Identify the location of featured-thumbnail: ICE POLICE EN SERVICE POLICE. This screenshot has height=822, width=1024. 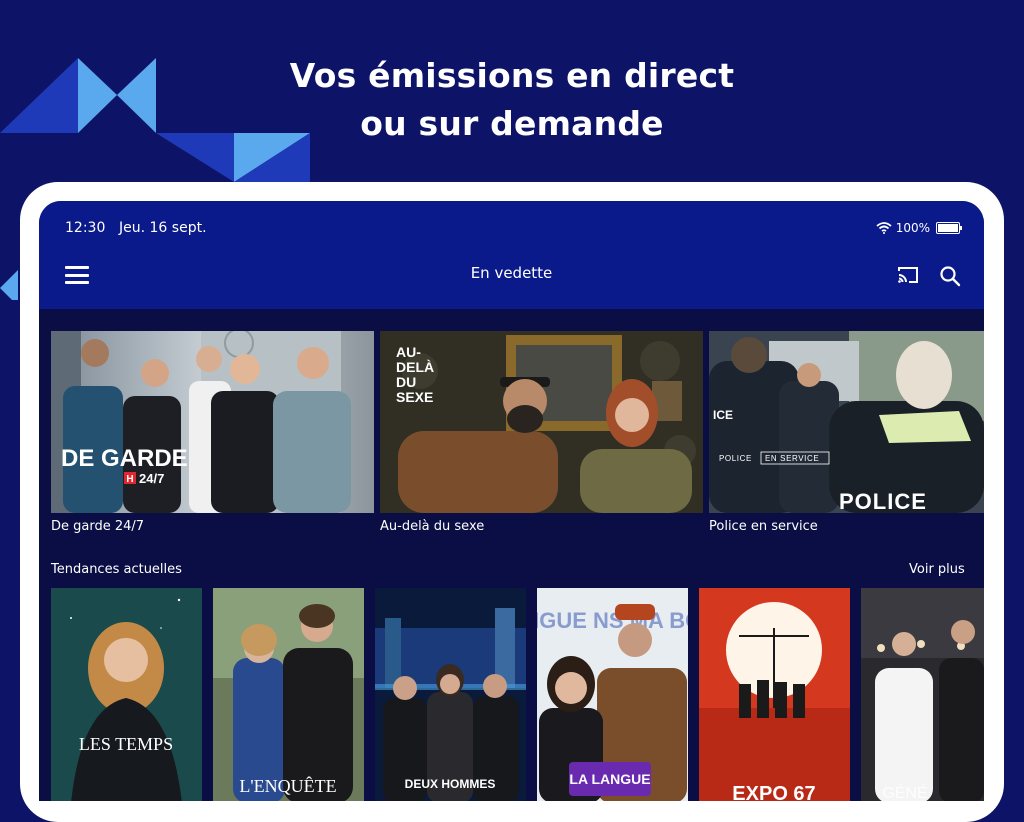
(846, 422).